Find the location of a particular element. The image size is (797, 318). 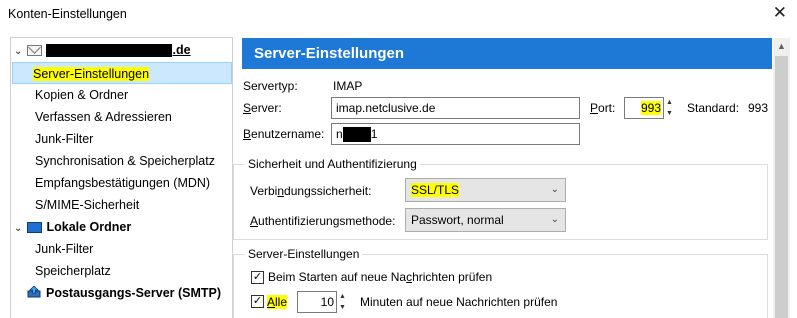

minutes-label: Minuten auf neue Nachrichten prüfen is located at coordinates (459, 302).